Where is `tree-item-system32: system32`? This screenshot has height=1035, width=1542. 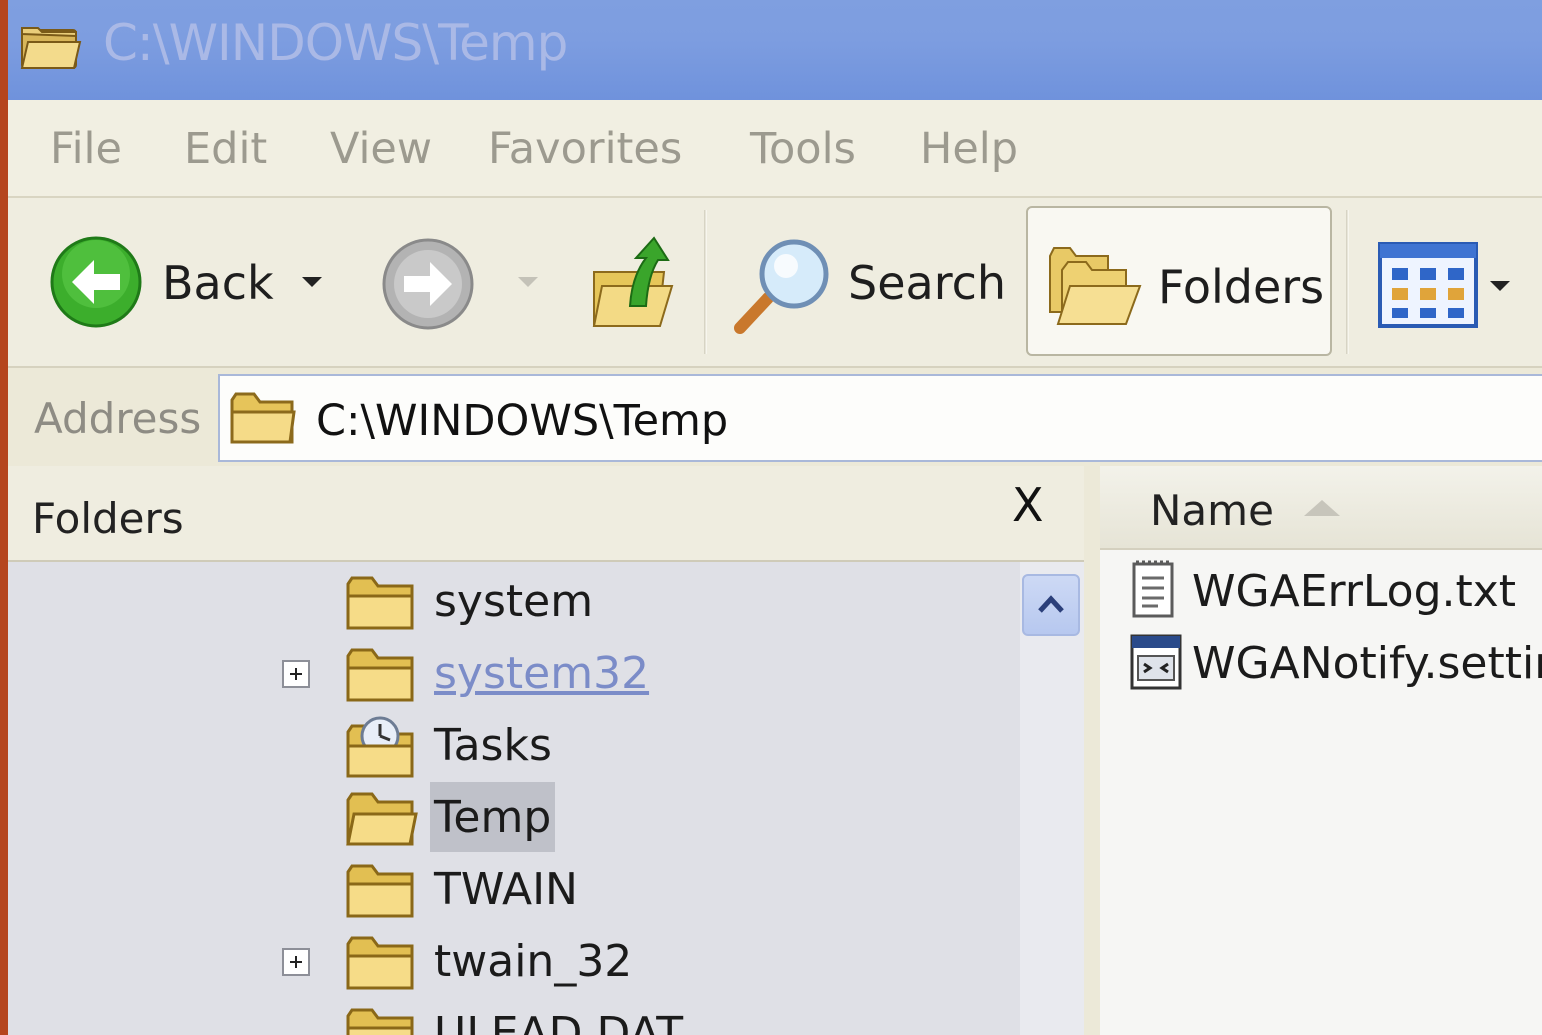 tree-item-system32: system32 is located at coordinates (514, 674).